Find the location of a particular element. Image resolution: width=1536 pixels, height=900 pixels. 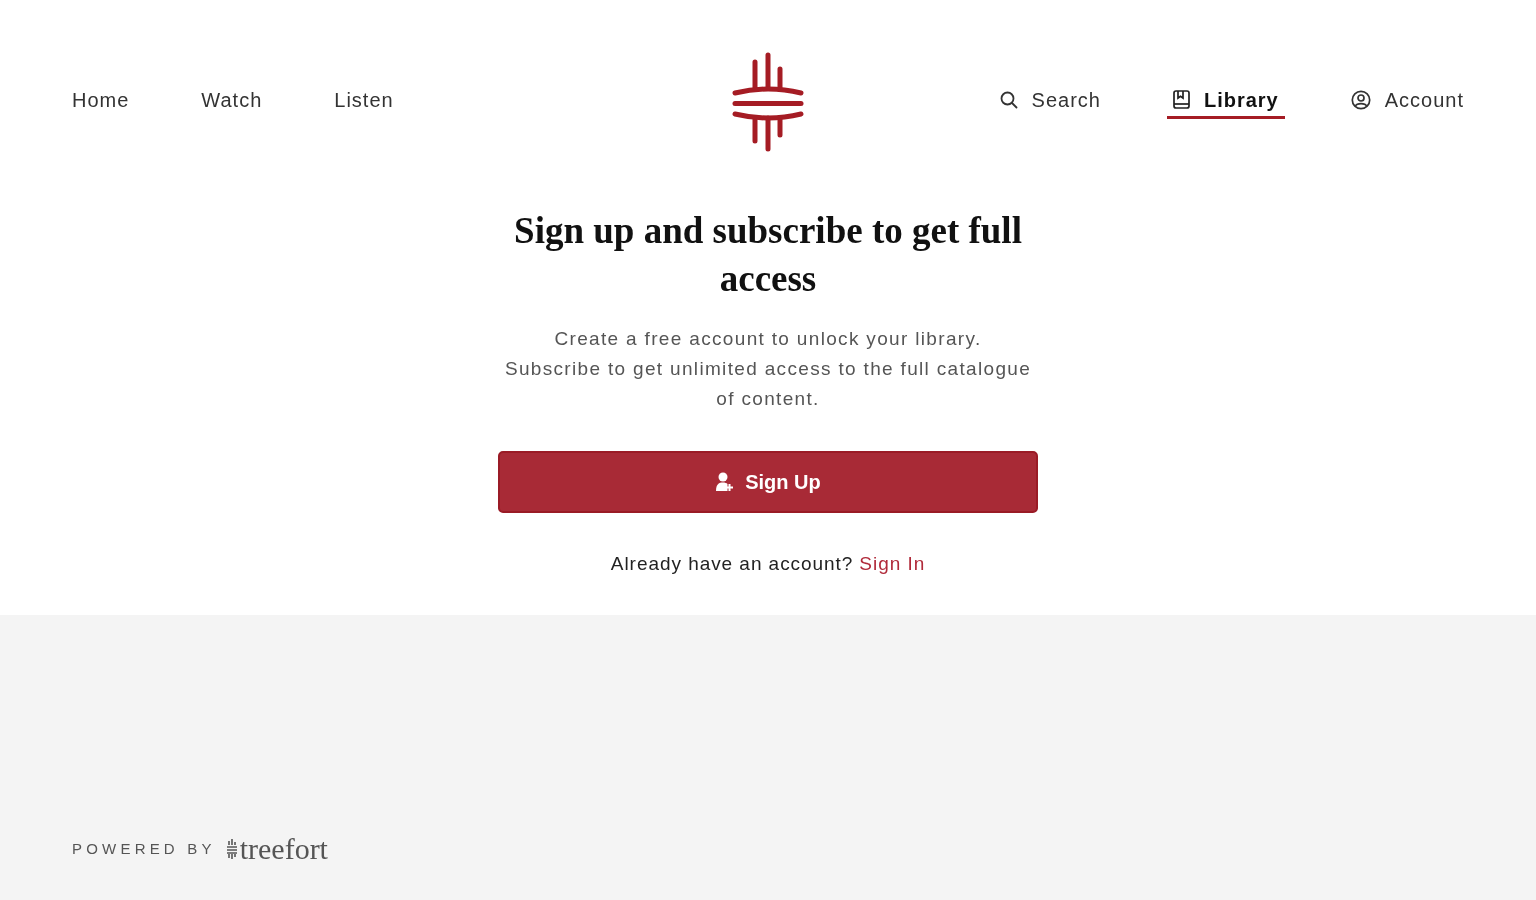

search-icon is located at coordinates (1008, 99).